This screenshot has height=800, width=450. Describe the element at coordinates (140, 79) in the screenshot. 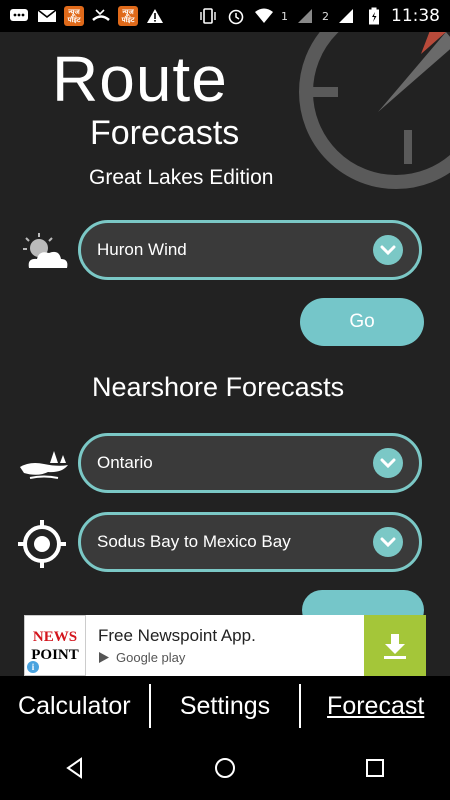

I see `app-title: Route` at that location.